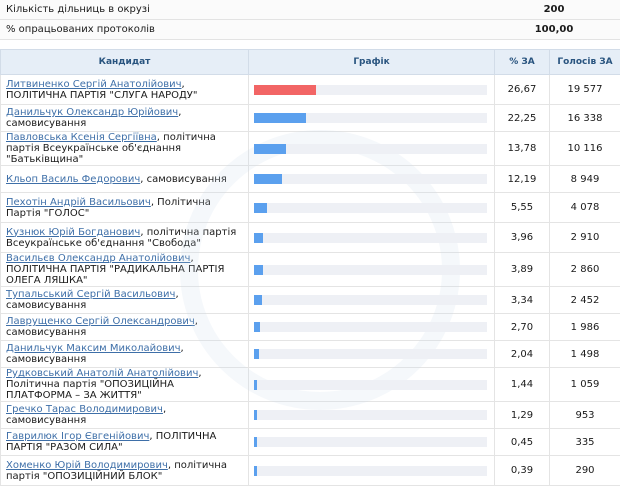 The width and height of the screenshot is (620, 486). What do you see at coordinates (585, 270) in the screenshot?
I see `votes-cell: 2 860` at bounding box center [585, 270].